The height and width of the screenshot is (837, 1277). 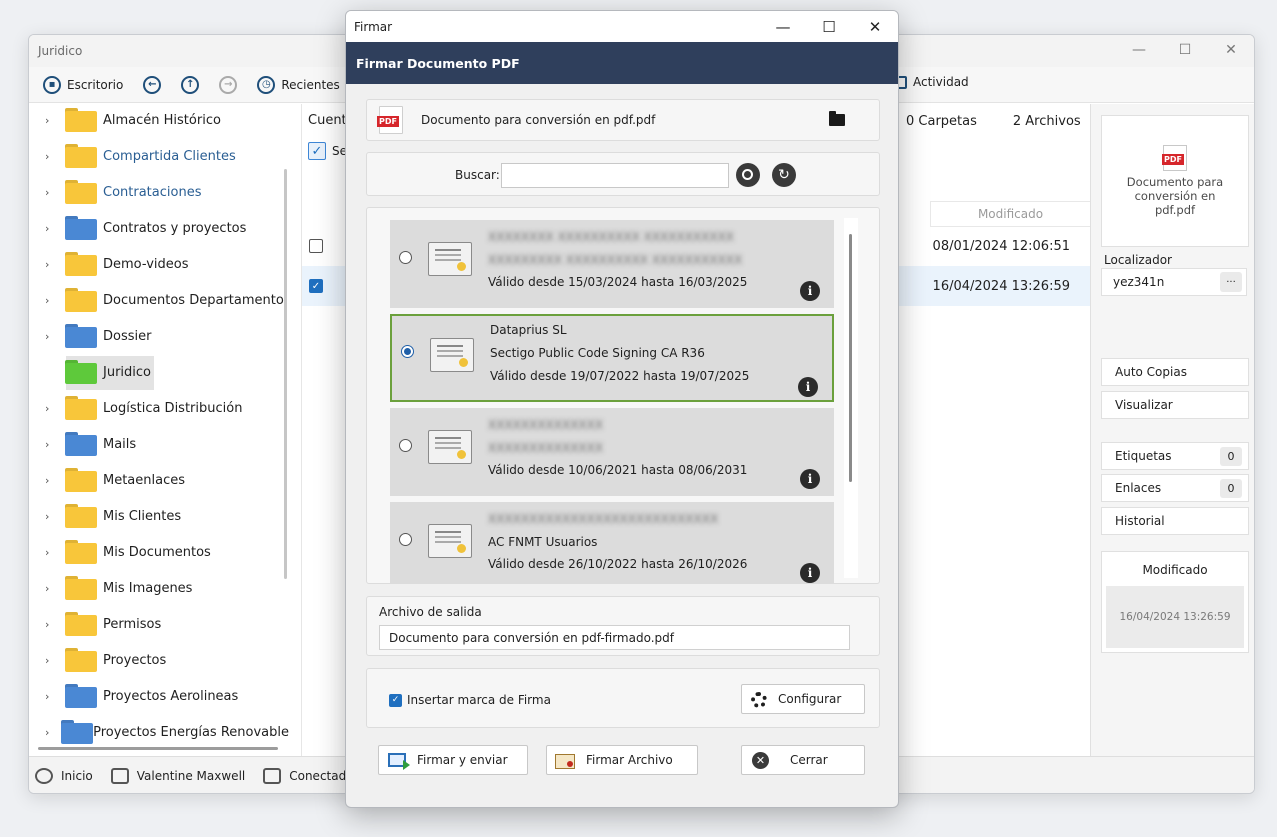 What do you see at coordinates (120, 444) in the screenshot?
I see `tree-item-label: Mails` at bounding box center [120, 444].